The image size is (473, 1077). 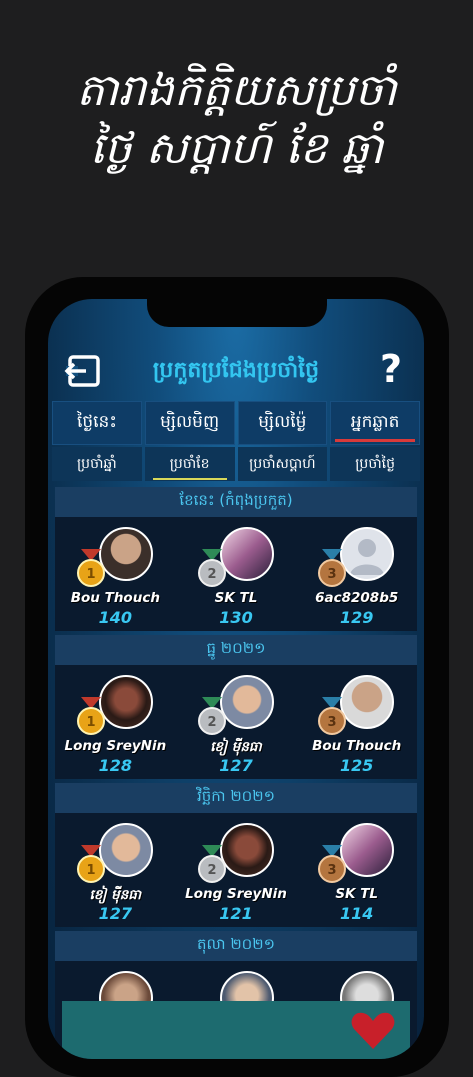 I want to click on player-card: 1 ខៀ ម៉ីនធា 127, so click(x=115, y=870).